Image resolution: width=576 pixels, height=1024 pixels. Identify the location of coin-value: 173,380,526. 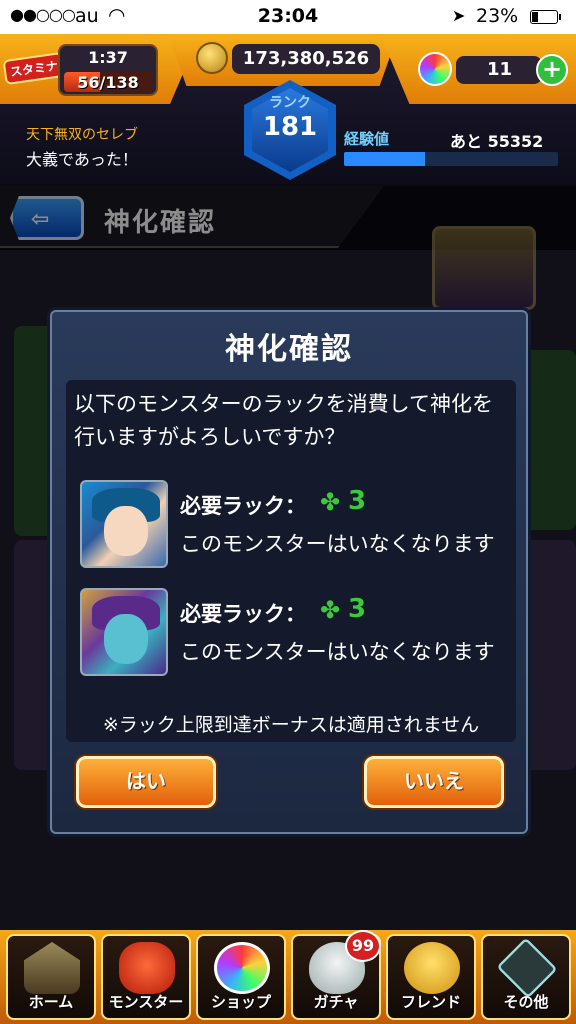
(306, 58).